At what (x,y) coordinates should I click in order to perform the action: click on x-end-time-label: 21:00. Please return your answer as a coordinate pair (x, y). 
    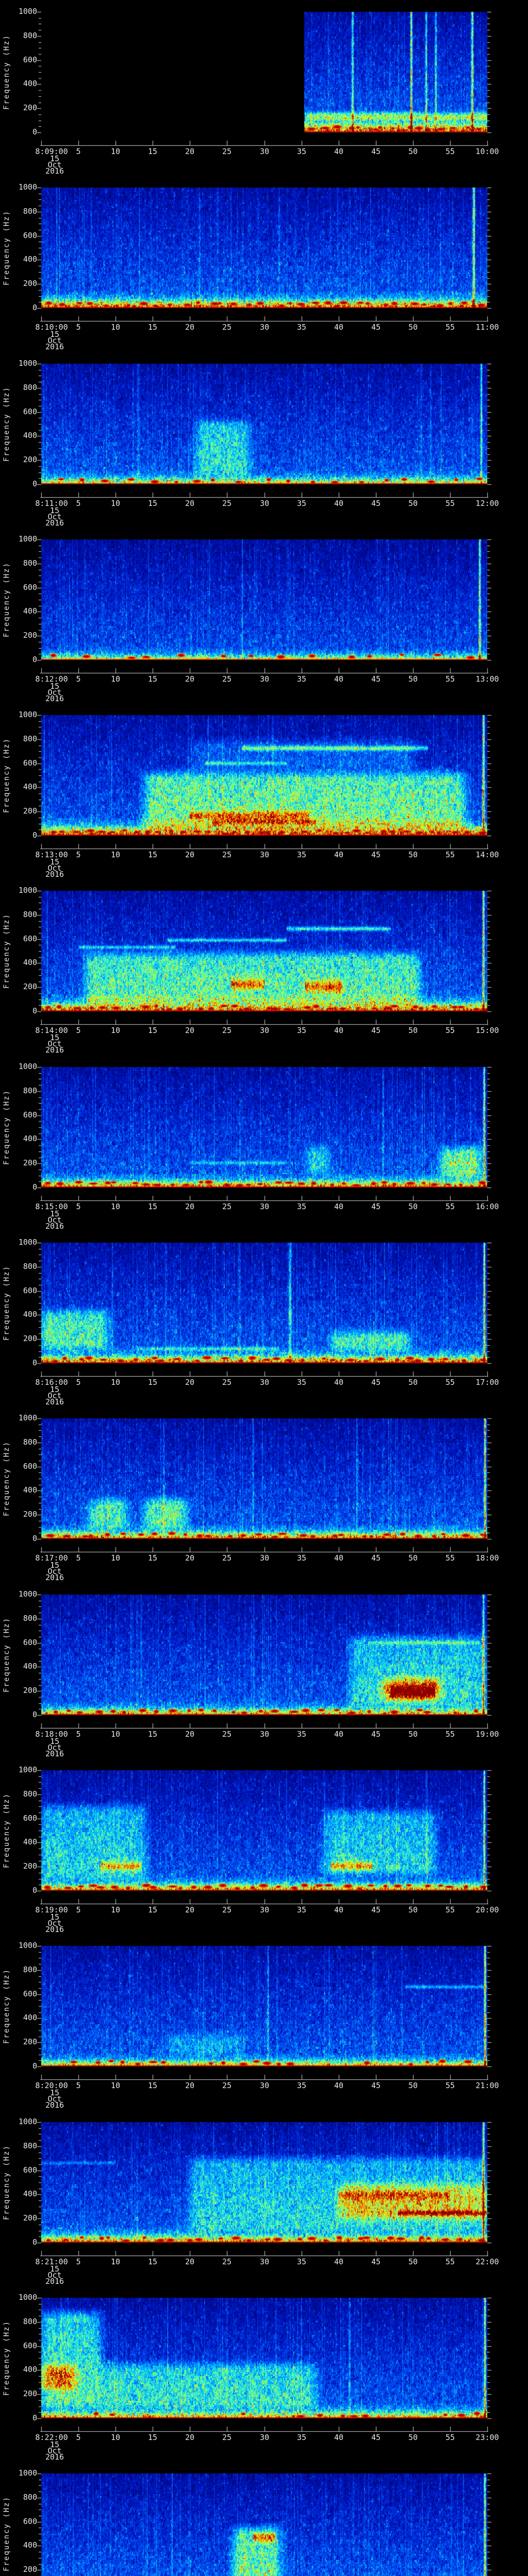
    Looking at the image, I should click on (487, 2085).